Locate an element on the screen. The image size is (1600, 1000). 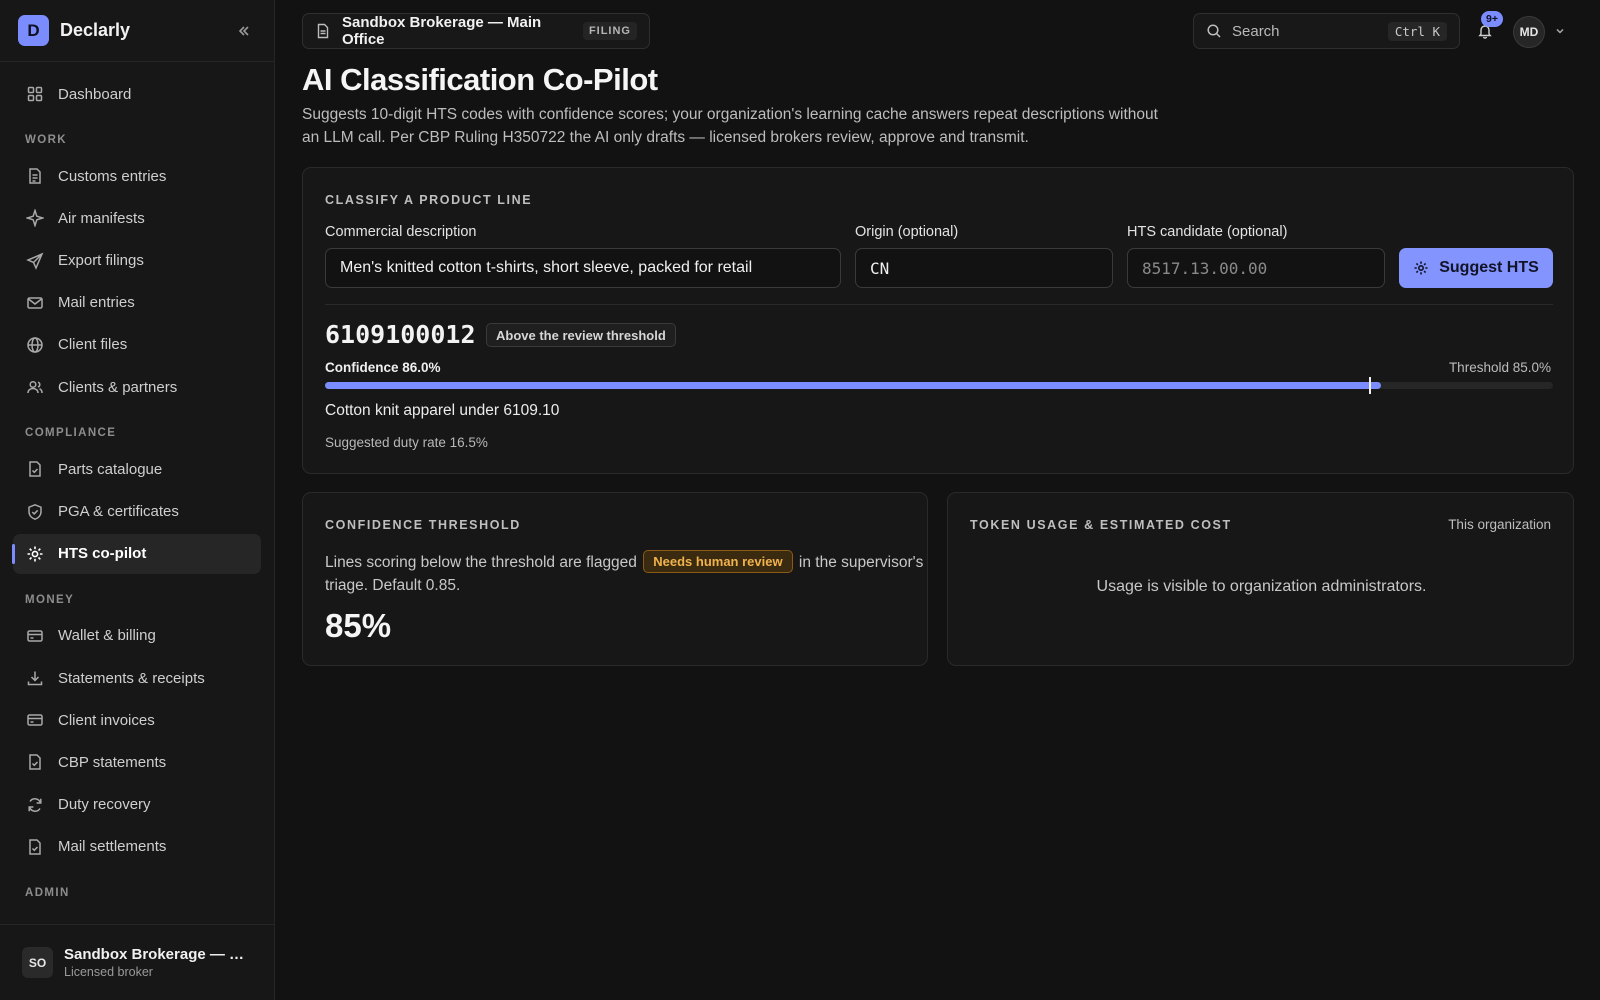
shield-icon is located at coordinates (35, 512).